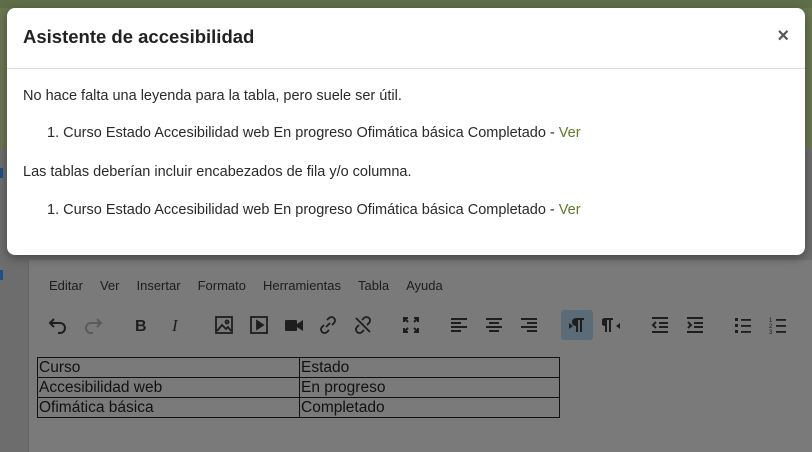 The height and width of the screenshot is (452, 812). What do you see at coordinates (429, 407) in the screenshot?
I see `table-cell: Completado` at bounding box center [429, 407].